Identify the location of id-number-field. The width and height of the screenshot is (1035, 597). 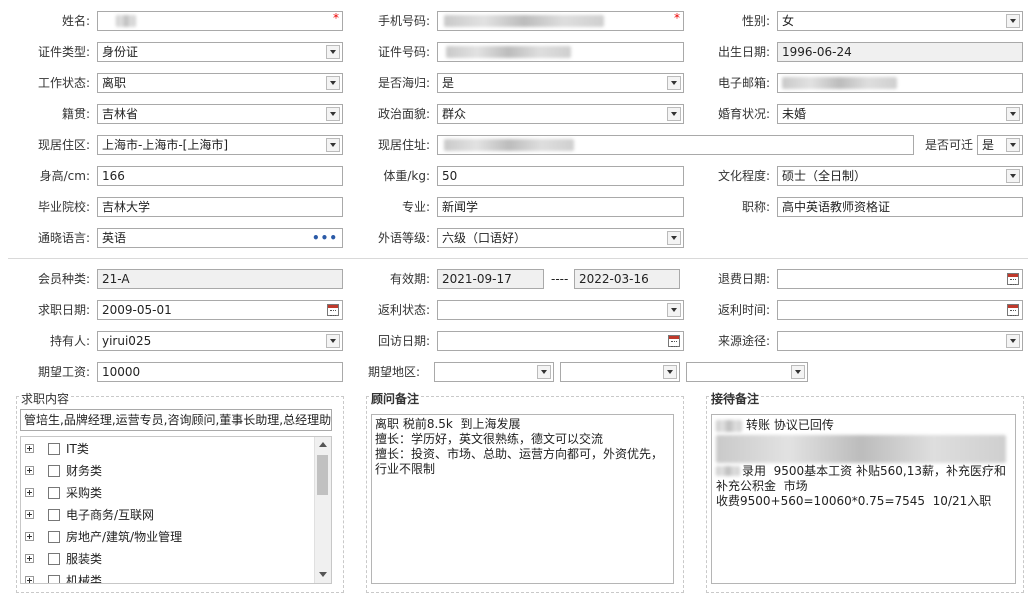
(560, 52).